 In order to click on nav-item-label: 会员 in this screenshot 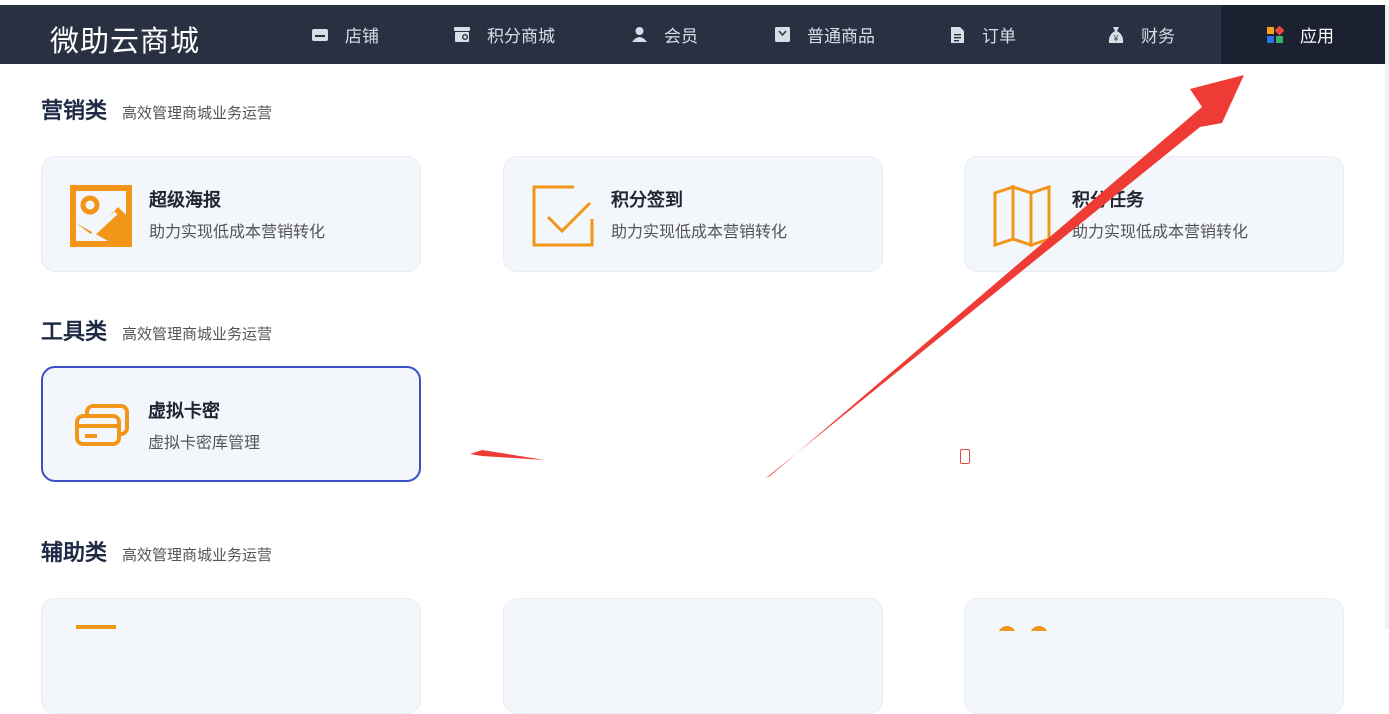, I will do `click(681, 37)`.